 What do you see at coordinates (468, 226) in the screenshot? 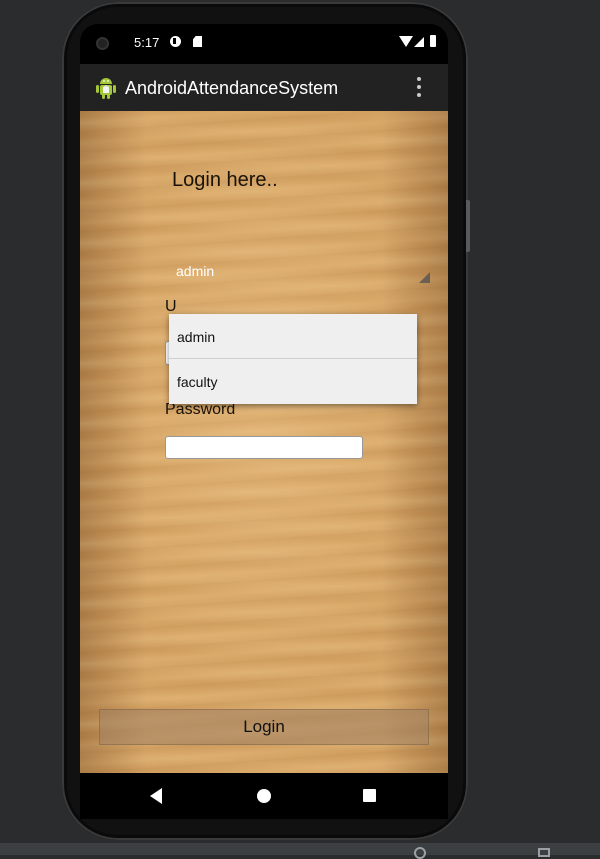
I see `power-button` at bounding box center [468, 226].